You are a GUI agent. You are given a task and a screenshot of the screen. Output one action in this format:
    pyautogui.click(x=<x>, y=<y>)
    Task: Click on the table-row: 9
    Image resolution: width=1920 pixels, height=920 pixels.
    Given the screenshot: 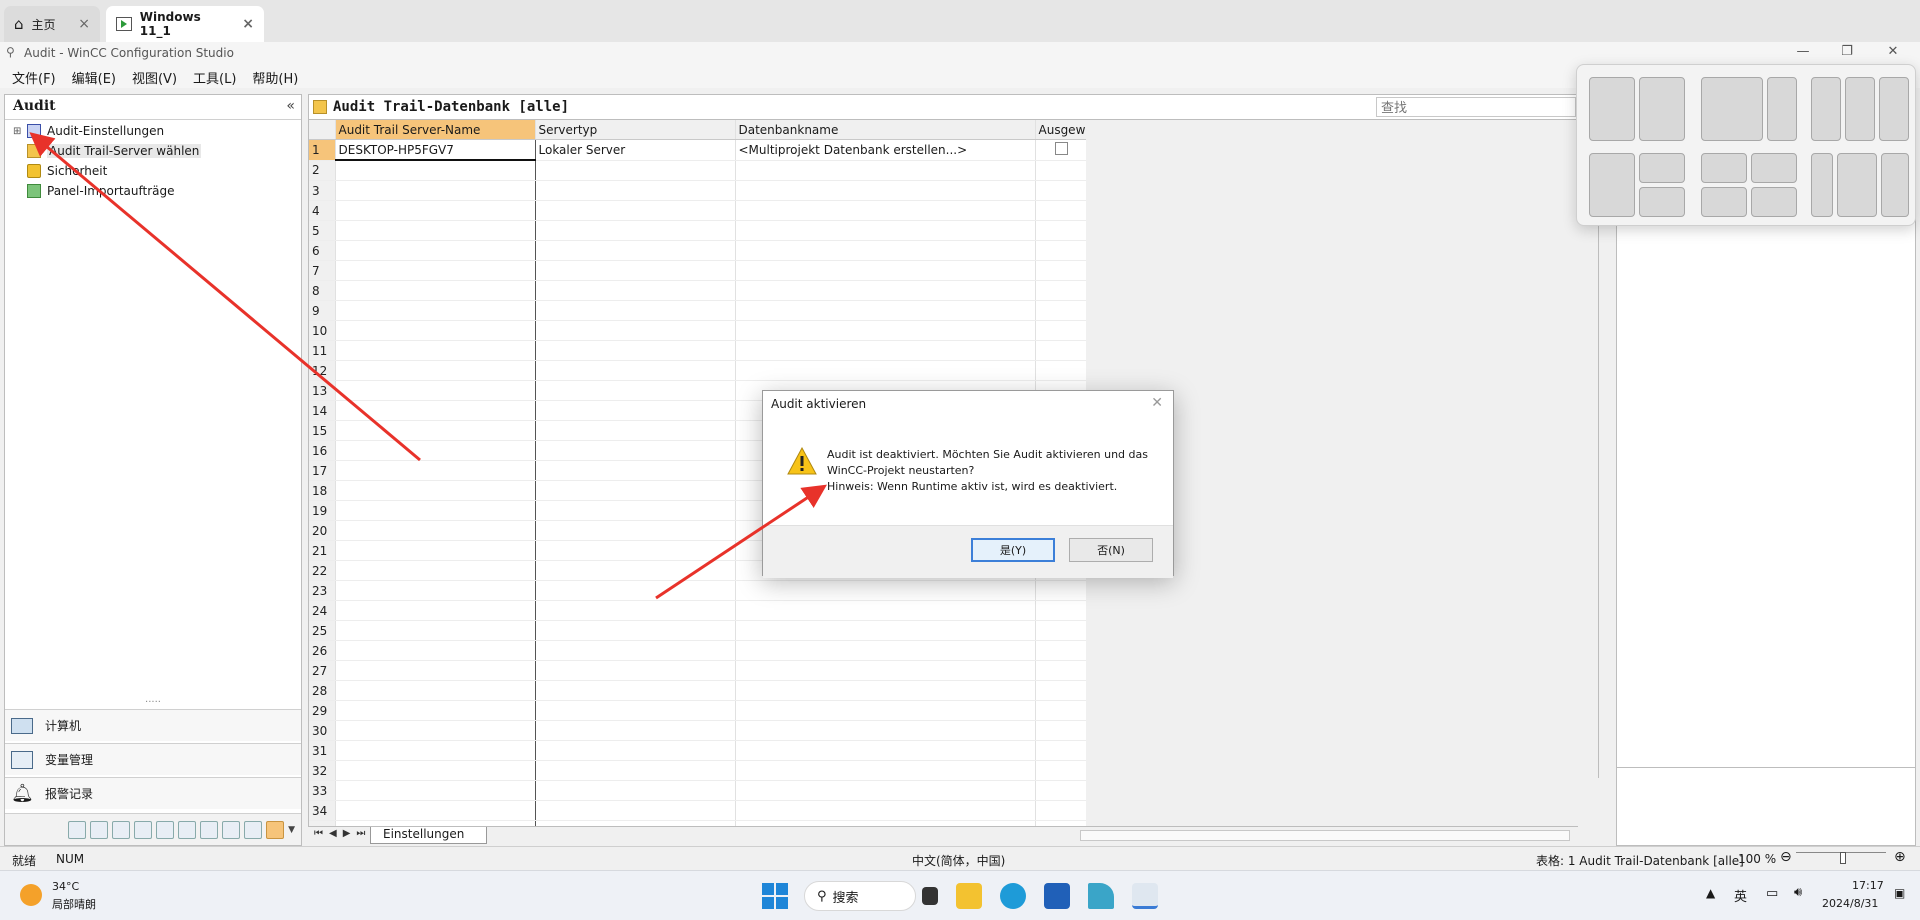 What is the action you would take?
    pyautogui.click(x=697, y=310)
    